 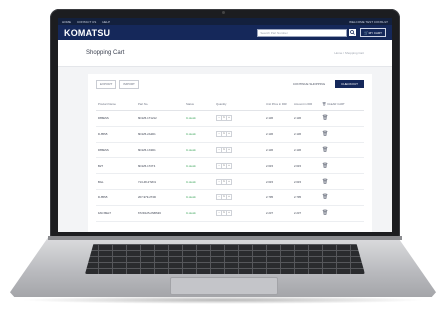 I want to click on export-button: EXPORT, so click(x=106, y=84).